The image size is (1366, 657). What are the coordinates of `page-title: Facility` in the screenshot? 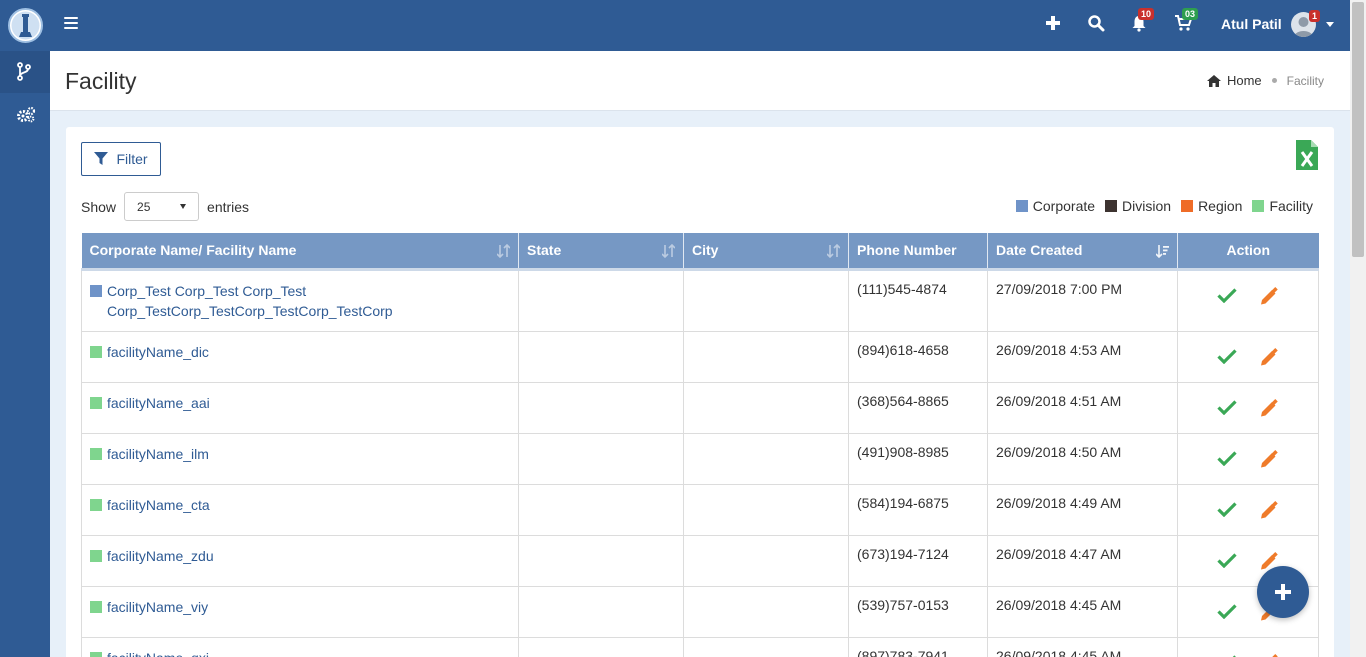 It's located at (101, 81).